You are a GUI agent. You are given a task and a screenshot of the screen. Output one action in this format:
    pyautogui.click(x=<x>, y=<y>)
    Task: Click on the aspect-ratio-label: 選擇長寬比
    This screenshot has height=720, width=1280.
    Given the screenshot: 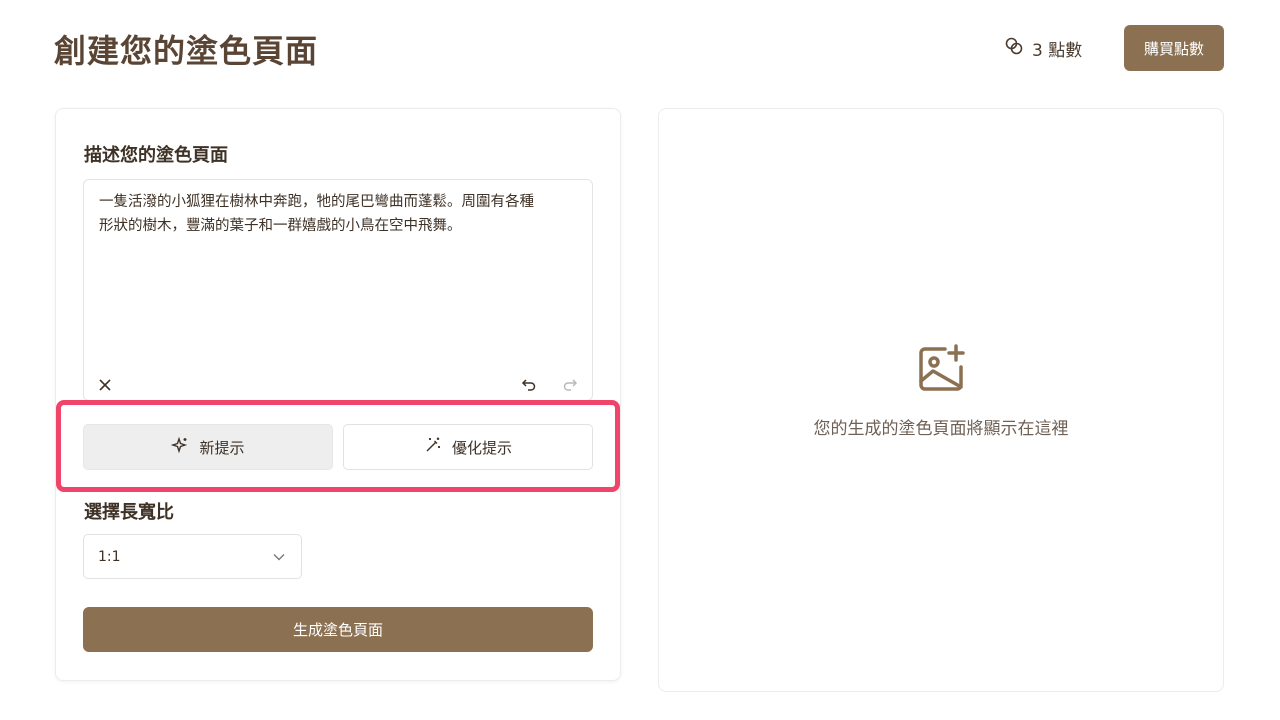 What is the action you would take?
    pyautogui.click(x=129, y=512)
    